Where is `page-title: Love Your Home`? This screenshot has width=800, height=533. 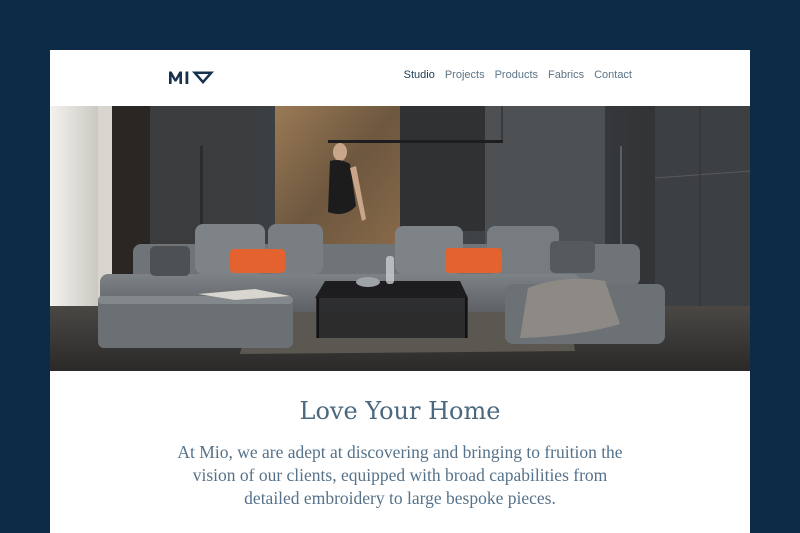
page-title: Love Your Home is located at coordinates (400, 411).